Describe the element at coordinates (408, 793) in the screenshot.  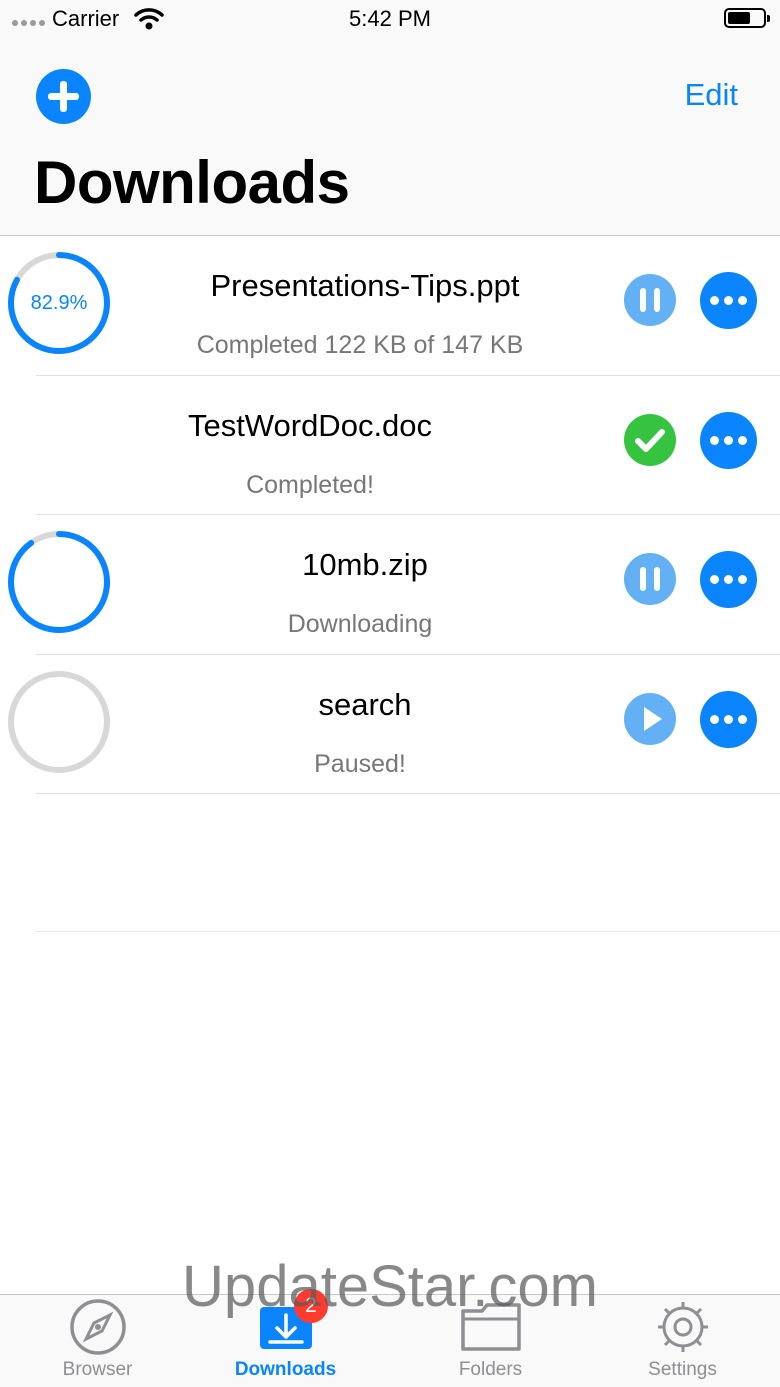
I see `divider` at that location.